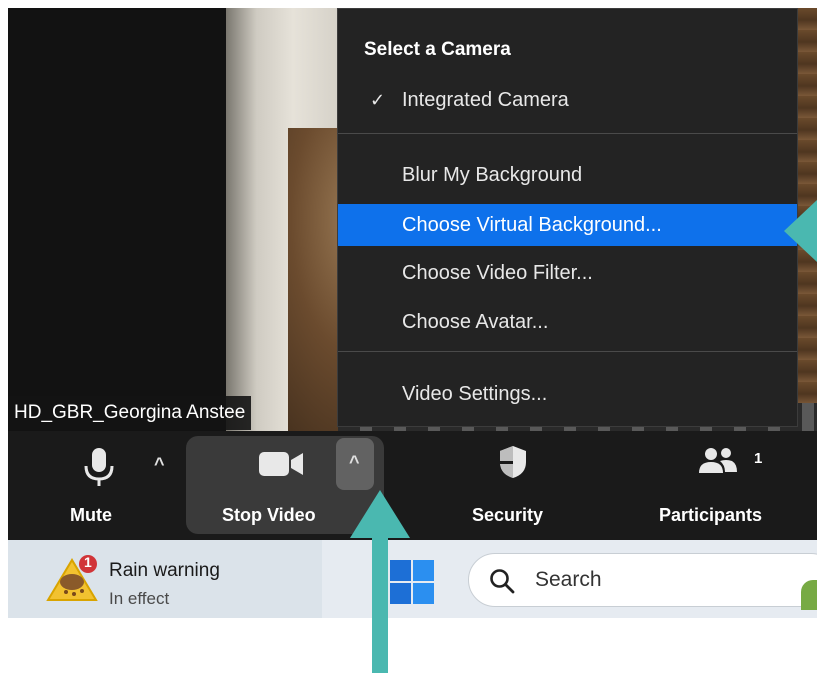 This screenshot has width=817, height=673. What do you see at coordinates (100, 487) in the screenshot?
I see `mute-button: Mute` at bounding box center [100, 487].